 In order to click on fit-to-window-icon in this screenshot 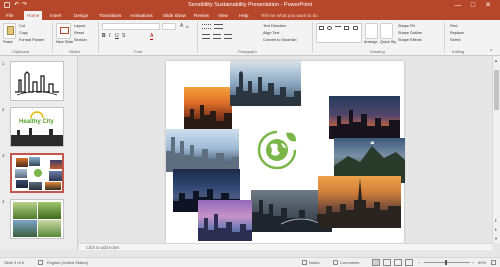, I will do `click(493, 262)`.